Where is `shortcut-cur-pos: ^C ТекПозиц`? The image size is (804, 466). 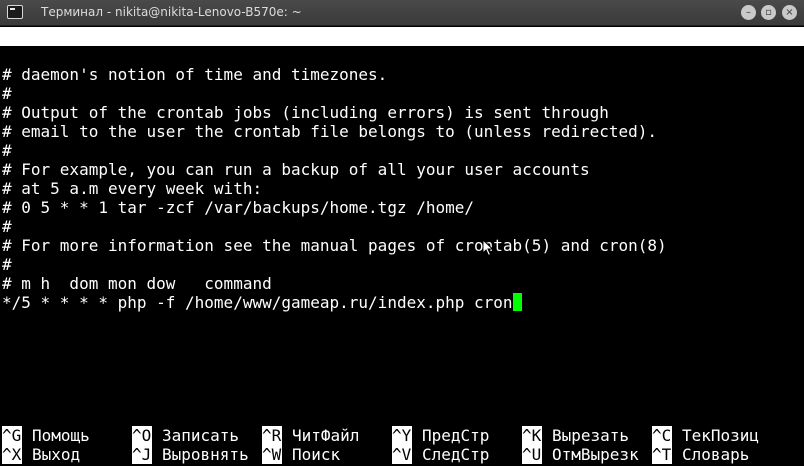 shortcut-cur-pos: ^C ТекПозиц is located at coordinates (705, 435).